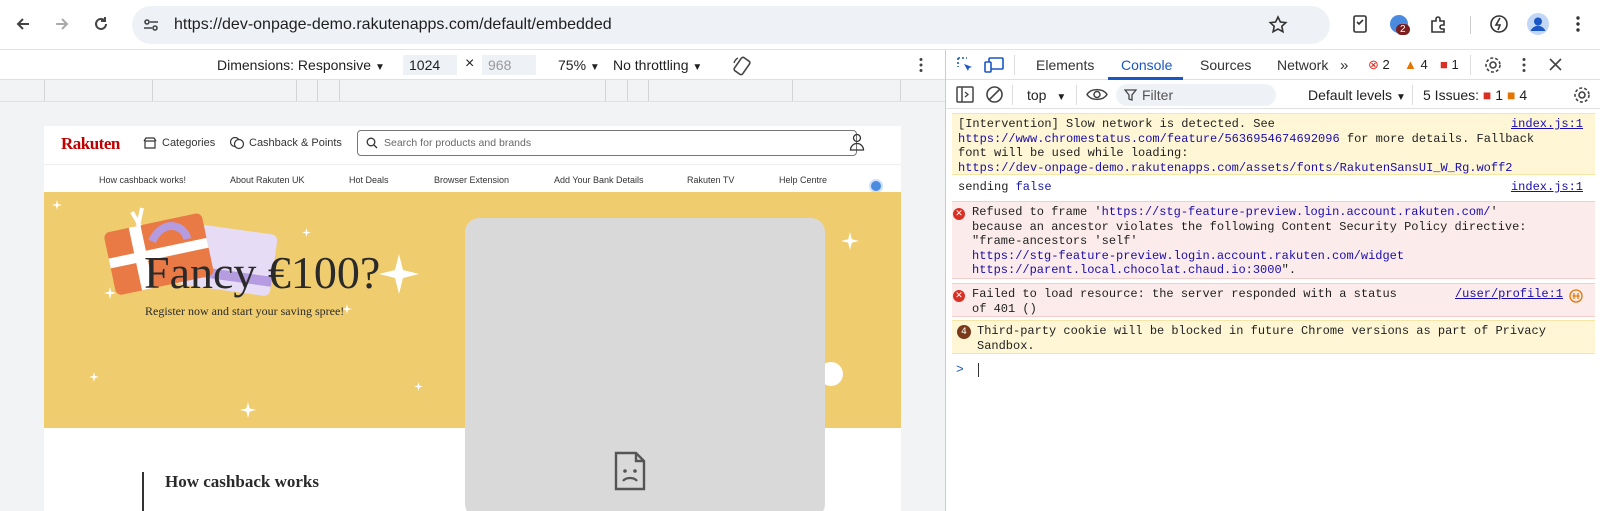 This screenshot has width=1600, height=511. Describe the element at coordinates (90, 144) in the screenshot. I see `rakuten-logo: Rakuten` at that location.